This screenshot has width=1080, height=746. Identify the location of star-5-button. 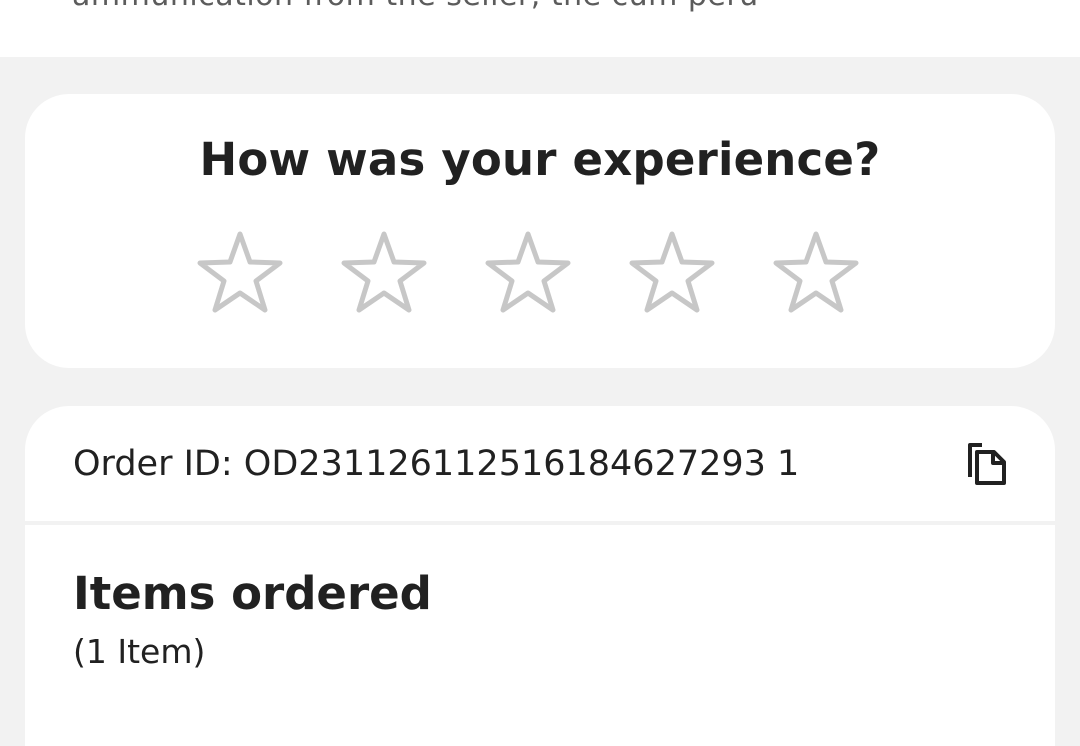
(816, 272).